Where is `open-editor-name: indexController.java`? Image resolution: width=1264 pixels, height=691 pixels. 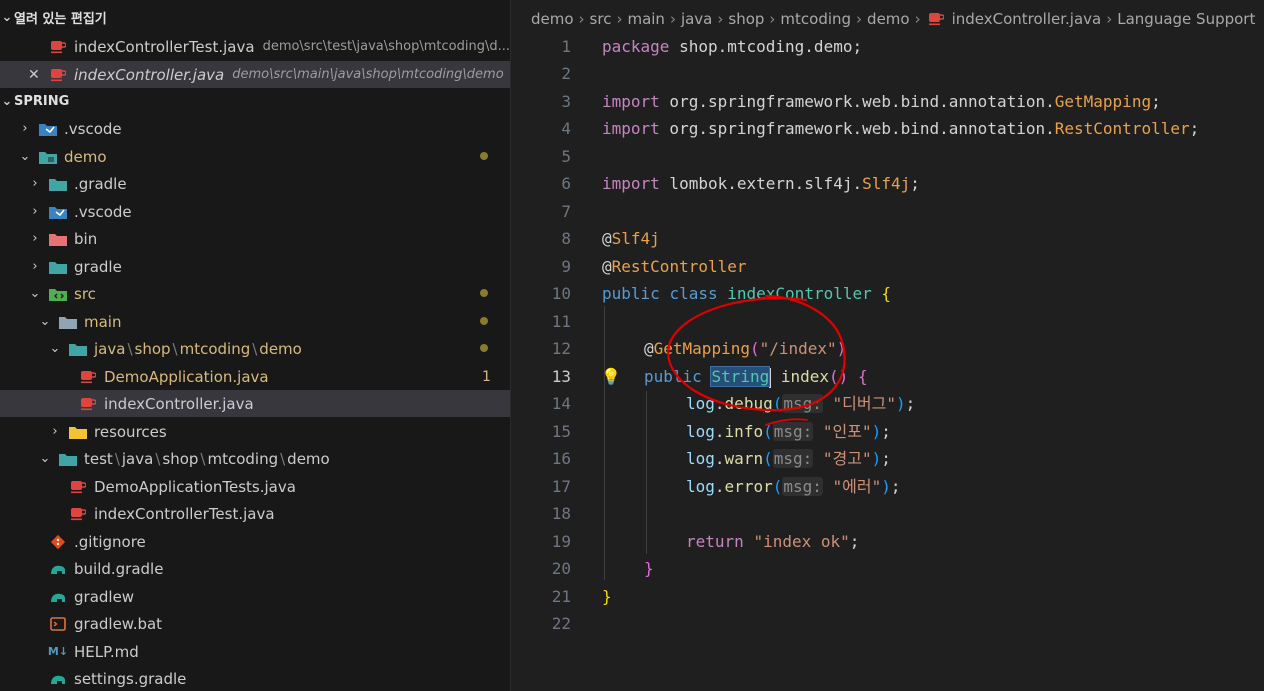
open-editor-name: indexController.java is located at coordinates (149, 74).